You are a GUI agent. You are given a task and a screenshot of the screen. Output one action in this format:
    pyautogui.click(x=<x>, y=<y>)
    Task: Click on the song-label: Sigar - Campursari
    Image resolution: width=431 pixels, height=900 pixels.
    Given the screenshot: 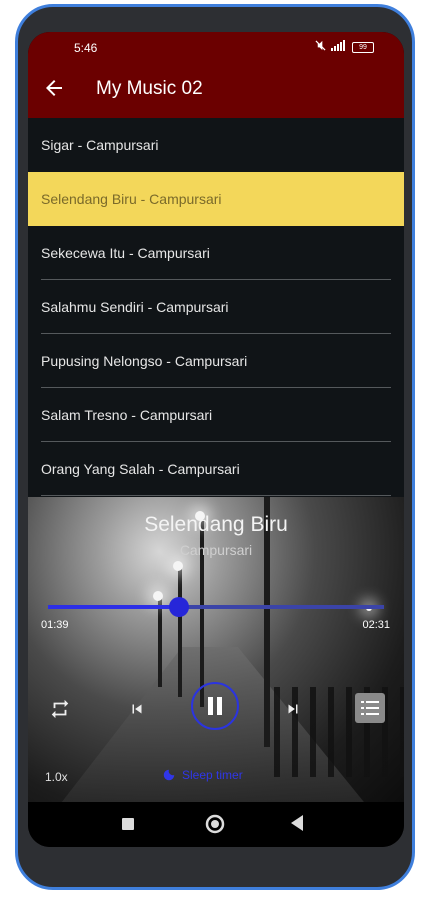 What is the action you would take?
    pyautogui.click(x=100, y=145)
    